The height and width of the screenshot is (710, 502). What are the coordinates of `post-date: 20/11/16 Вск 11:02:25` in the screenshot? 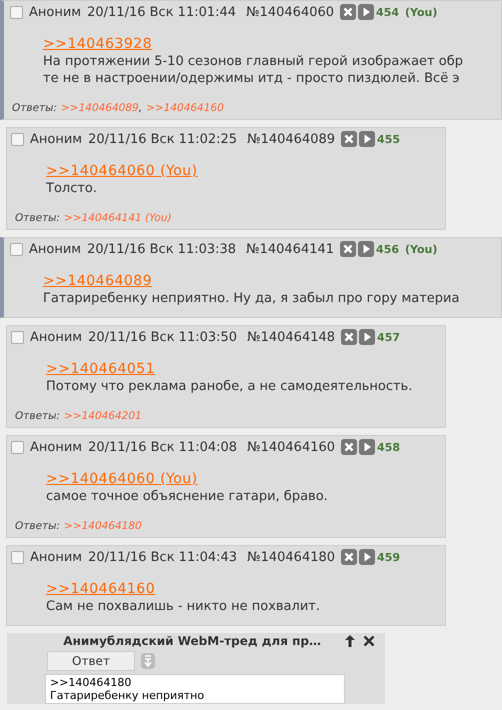 It's located at (163, 139).